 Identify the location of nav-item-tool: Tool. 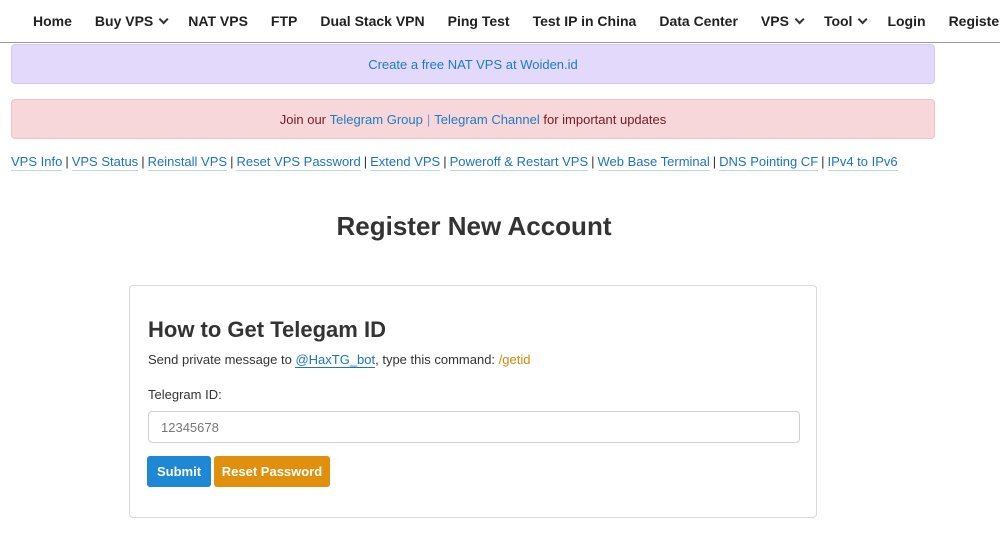
(844, 21).